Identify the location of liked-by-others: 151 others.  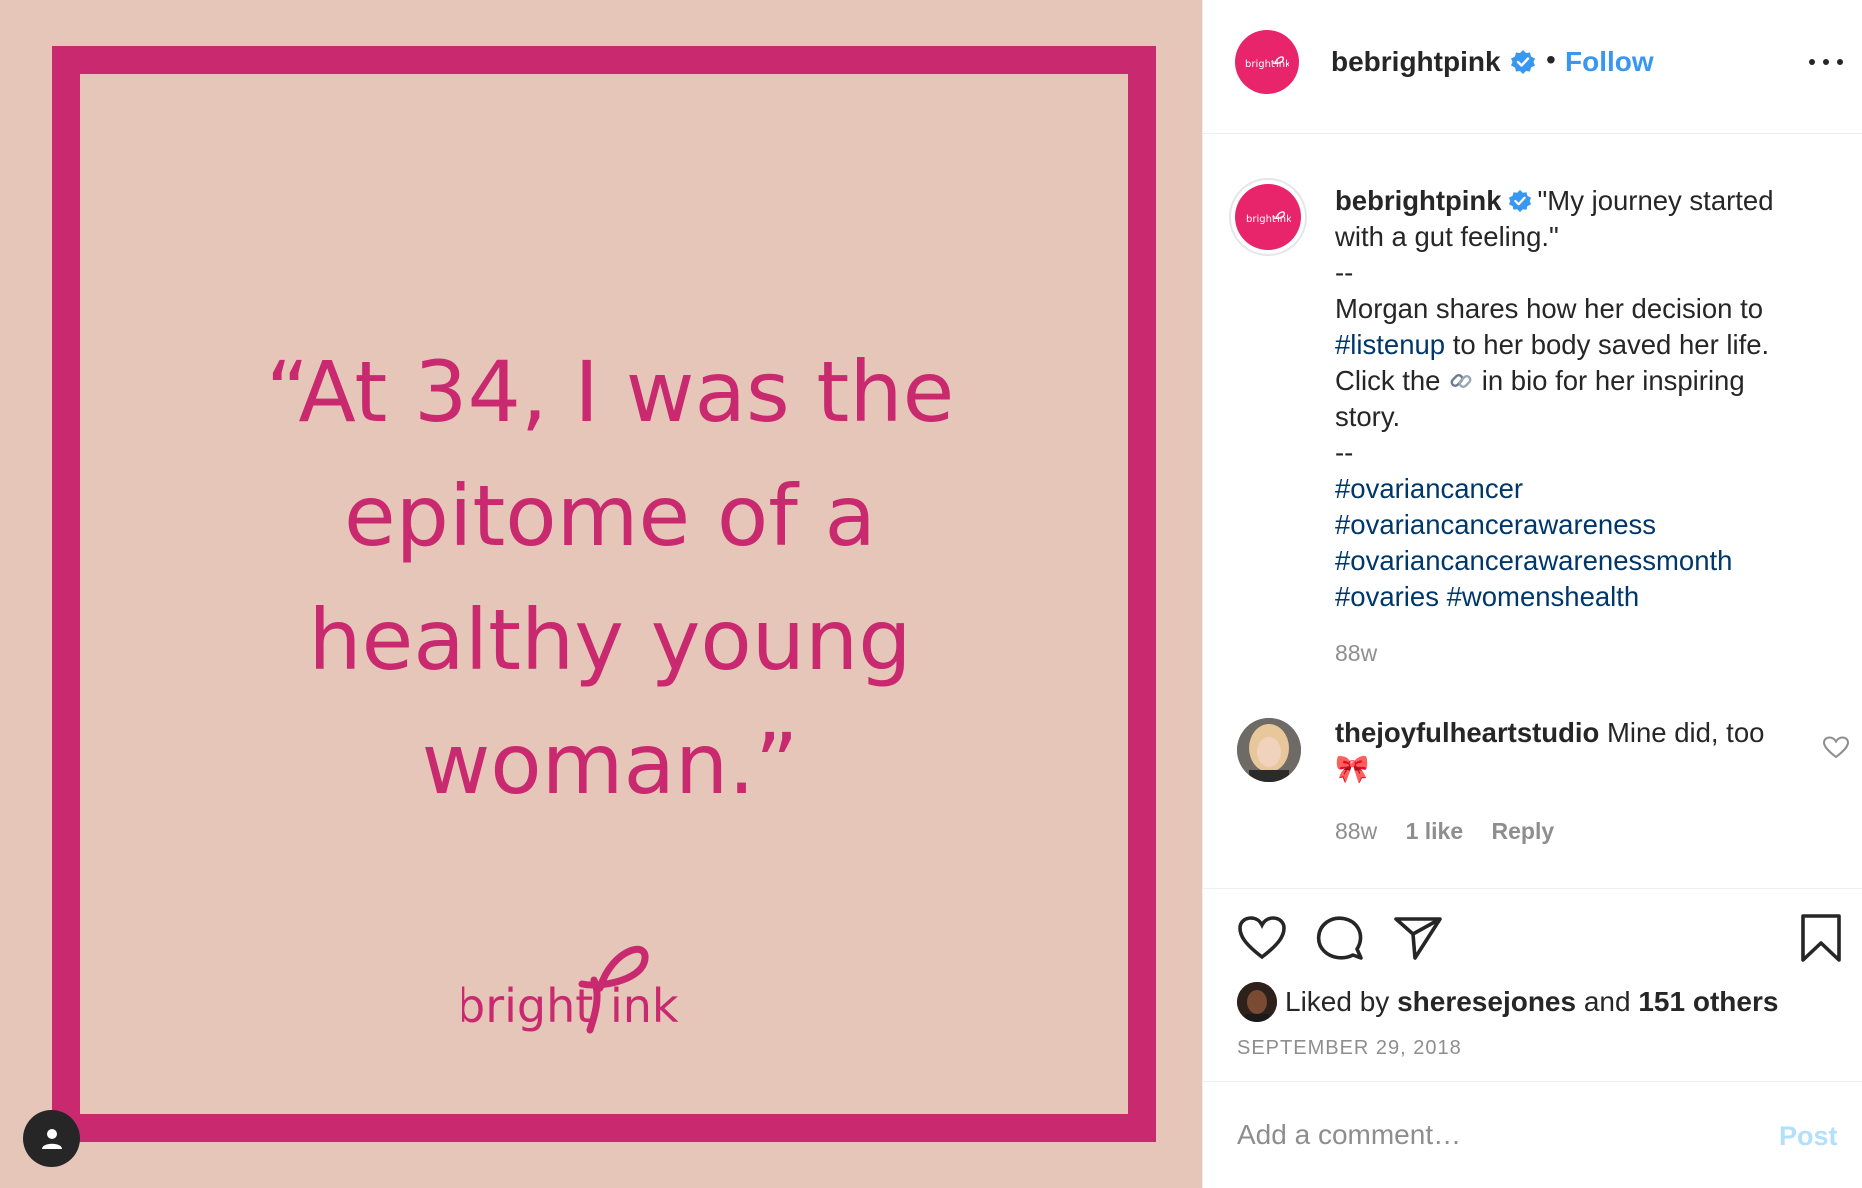
(1708, 1002).